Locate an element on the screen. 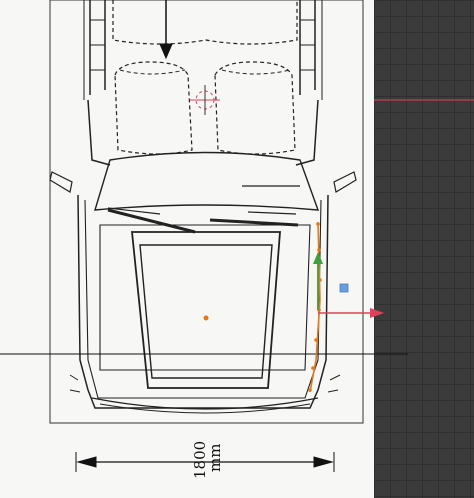 This screenshot has width=474, height=498. dimension-unit: mm is located at coordinates (215, 458).